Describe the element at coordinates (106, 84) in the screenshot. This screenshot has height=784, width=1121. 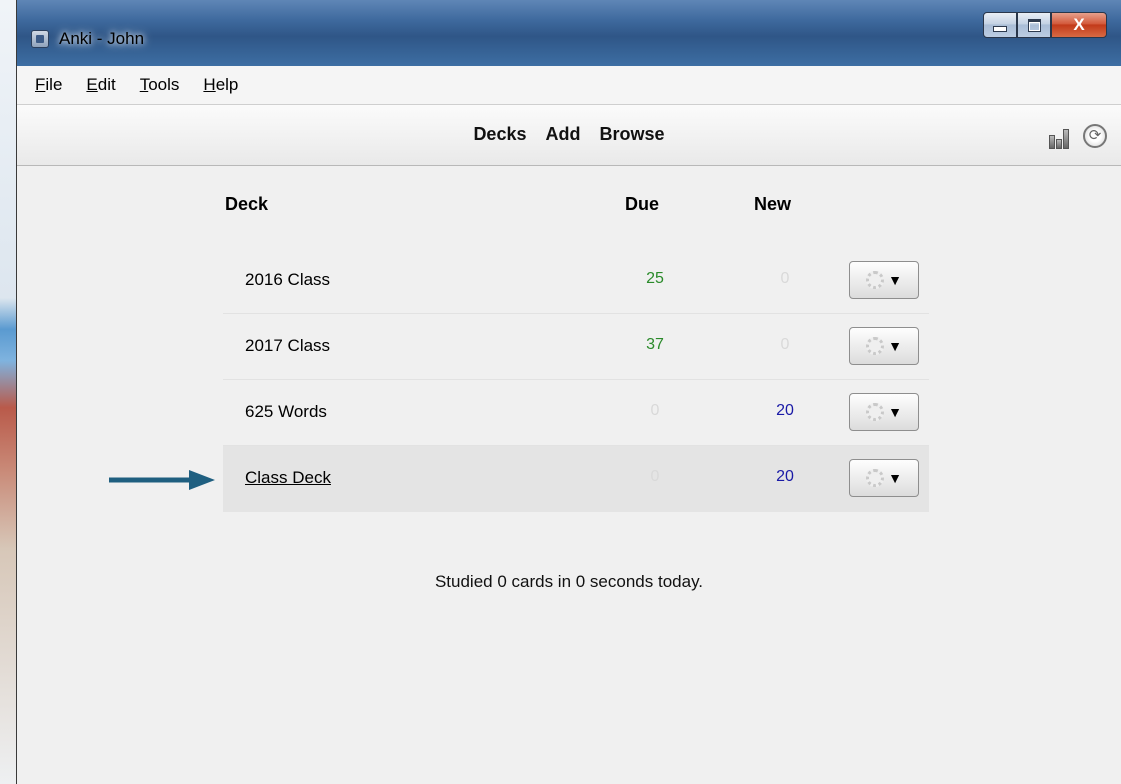
I see `menu-edit-label: dit` at that location.